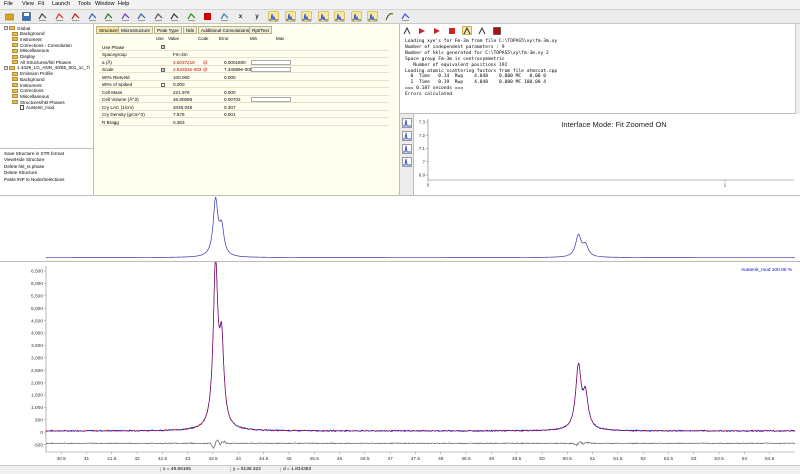 The width and height of the screenshot is (800, 474). I want to click on peaks-1-button, so click(273, 16).